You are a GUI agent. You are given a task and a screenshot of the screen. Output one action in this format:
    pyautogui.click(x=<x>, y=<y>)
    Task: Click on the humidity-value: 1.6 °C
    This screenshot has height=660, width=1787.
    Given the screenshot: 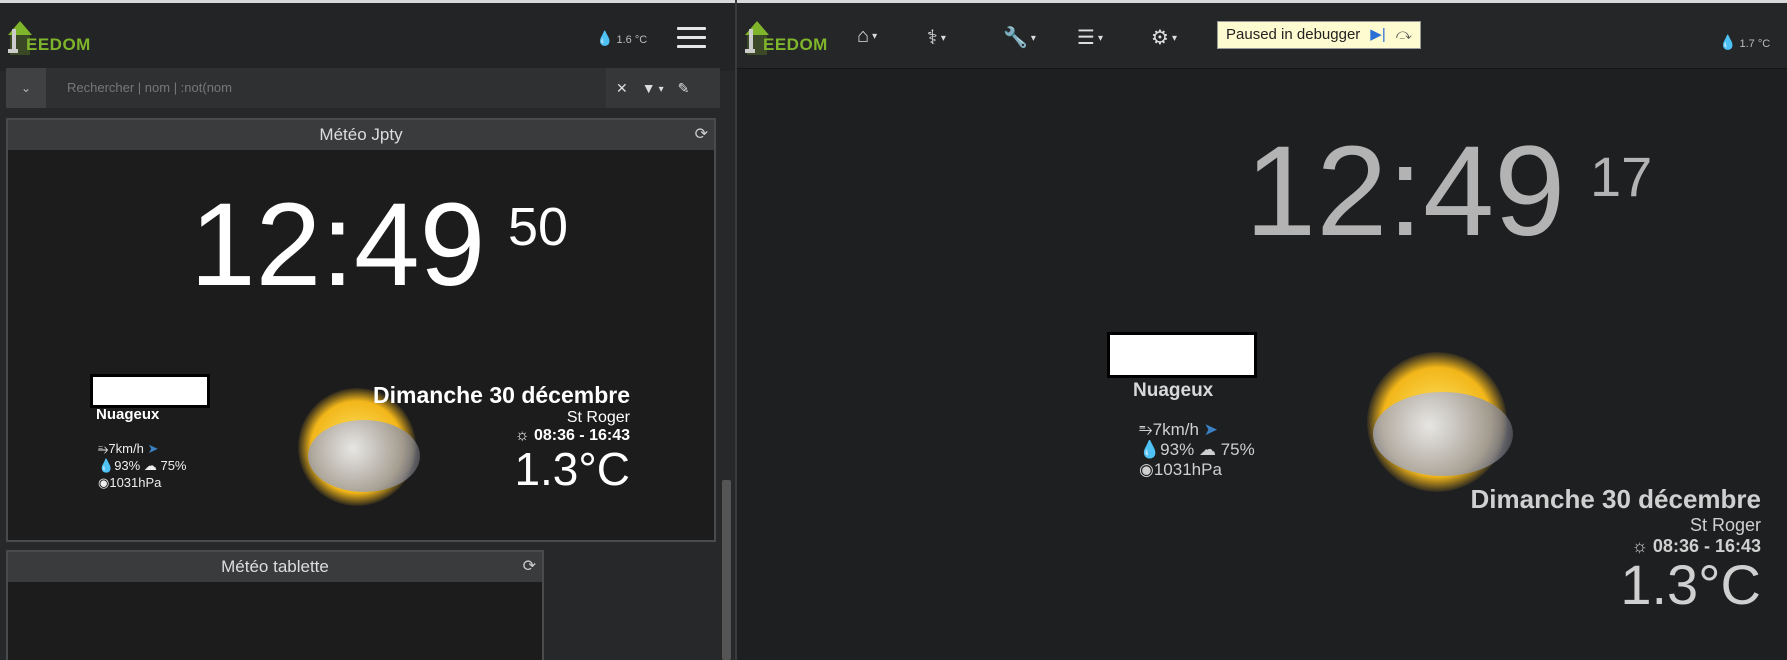 What is the action you would take?
    pyautogui.click(x=632, y=40)
    